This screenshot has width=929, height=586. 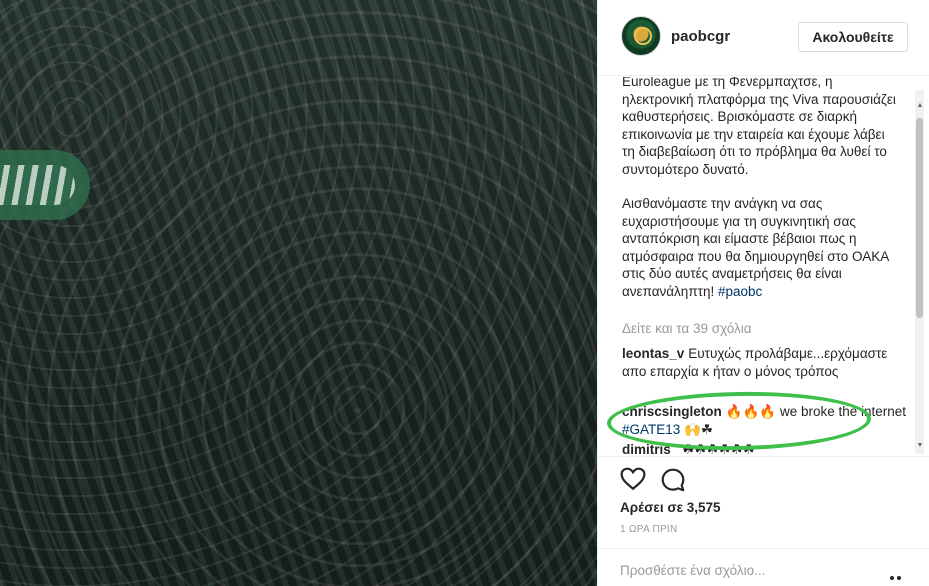 I want to click on view-all-comments-link: Δείτε και τα 39 σχόλια, so click(x=687, y=328).